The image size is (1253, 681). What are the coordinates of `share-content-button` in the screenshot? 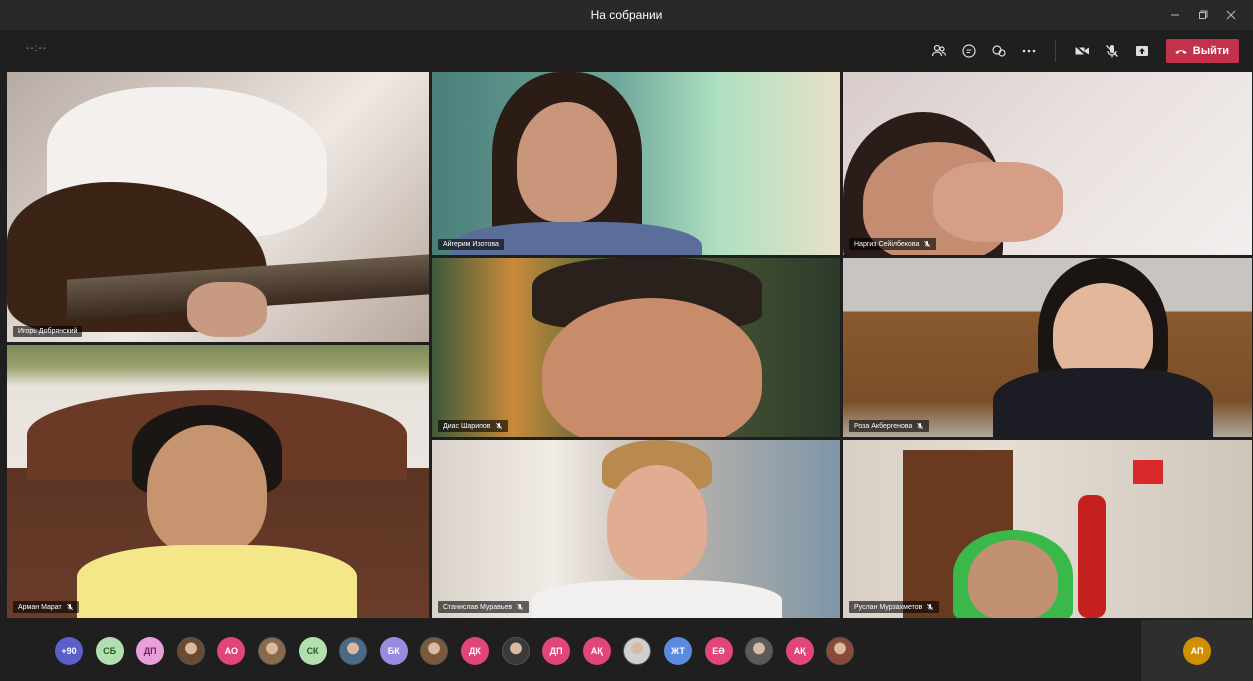 It's located at (1142, 51).